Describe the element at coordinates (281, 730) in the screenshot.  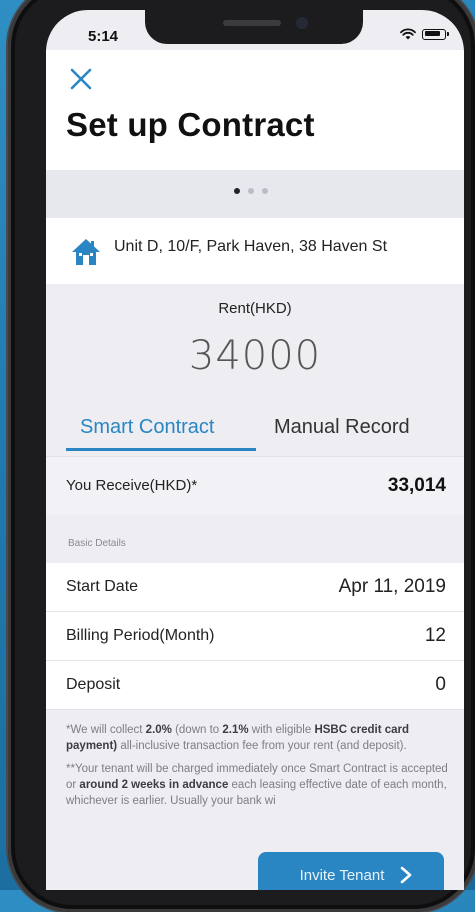
I see `note-text: with eligible` at that location.